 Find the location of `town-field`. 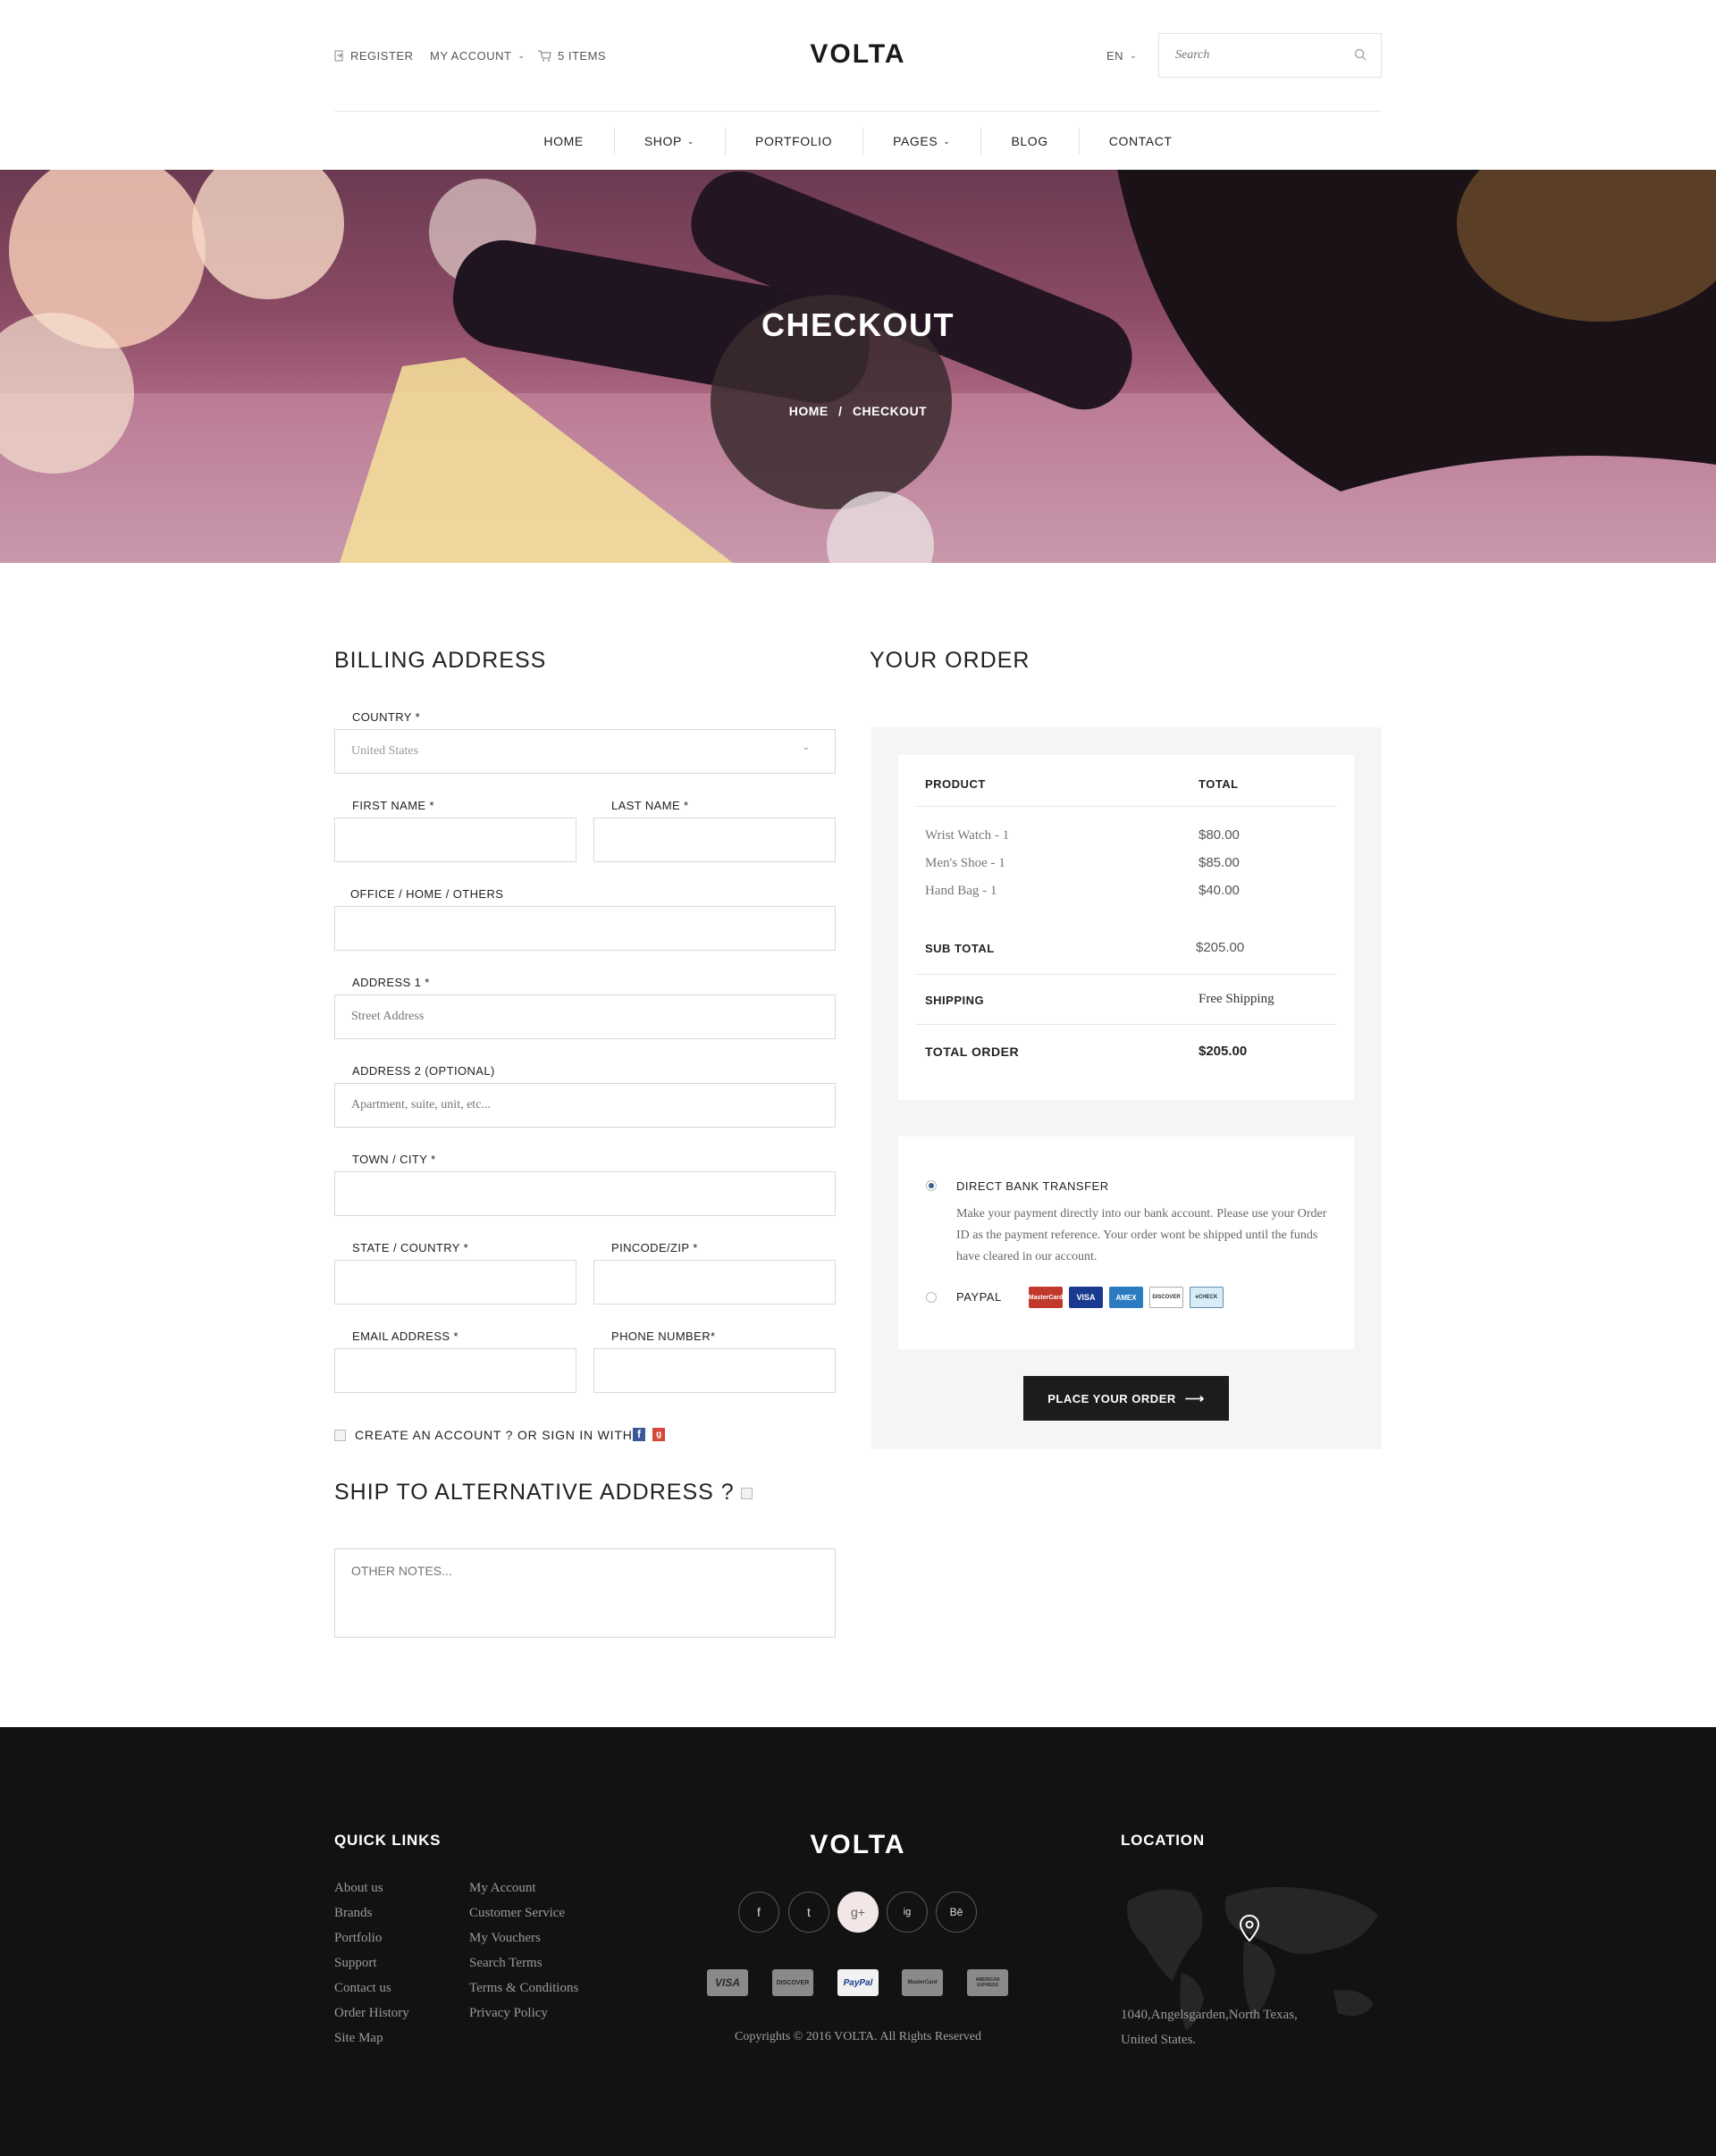

town-field is located at coordinates (585, 1194).